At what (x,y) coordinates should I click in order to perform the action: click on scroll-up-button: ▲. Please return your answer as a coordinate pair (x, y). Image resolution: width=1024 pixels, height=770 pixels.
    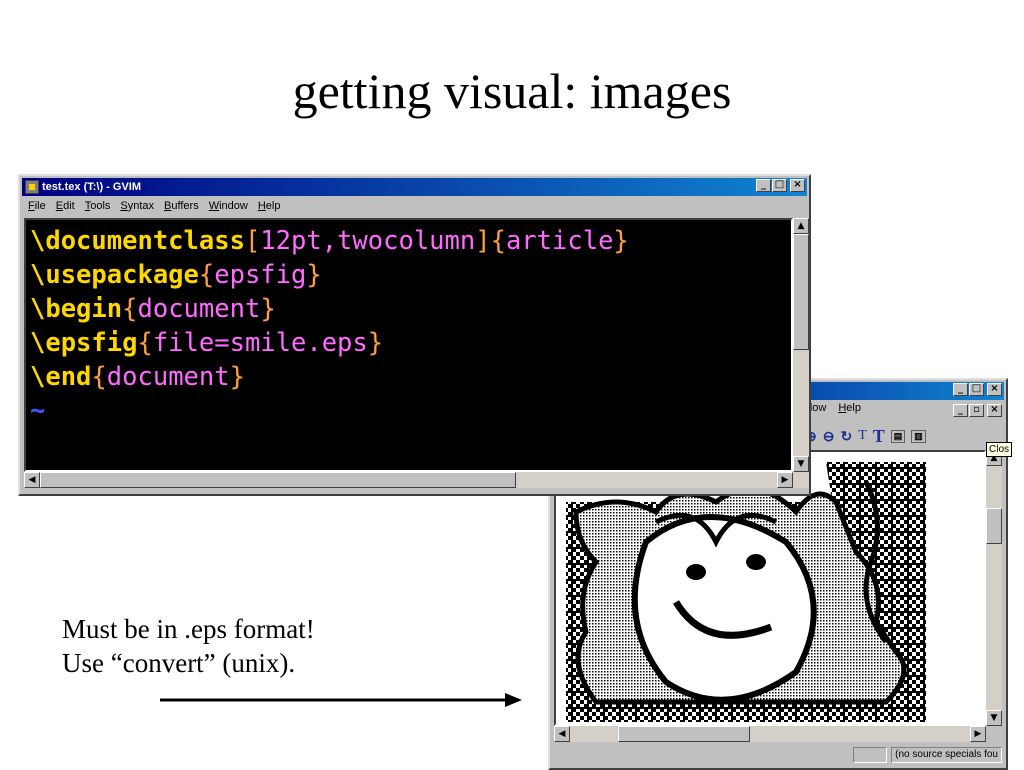
    Looking at the image, I should click on (801, 226).